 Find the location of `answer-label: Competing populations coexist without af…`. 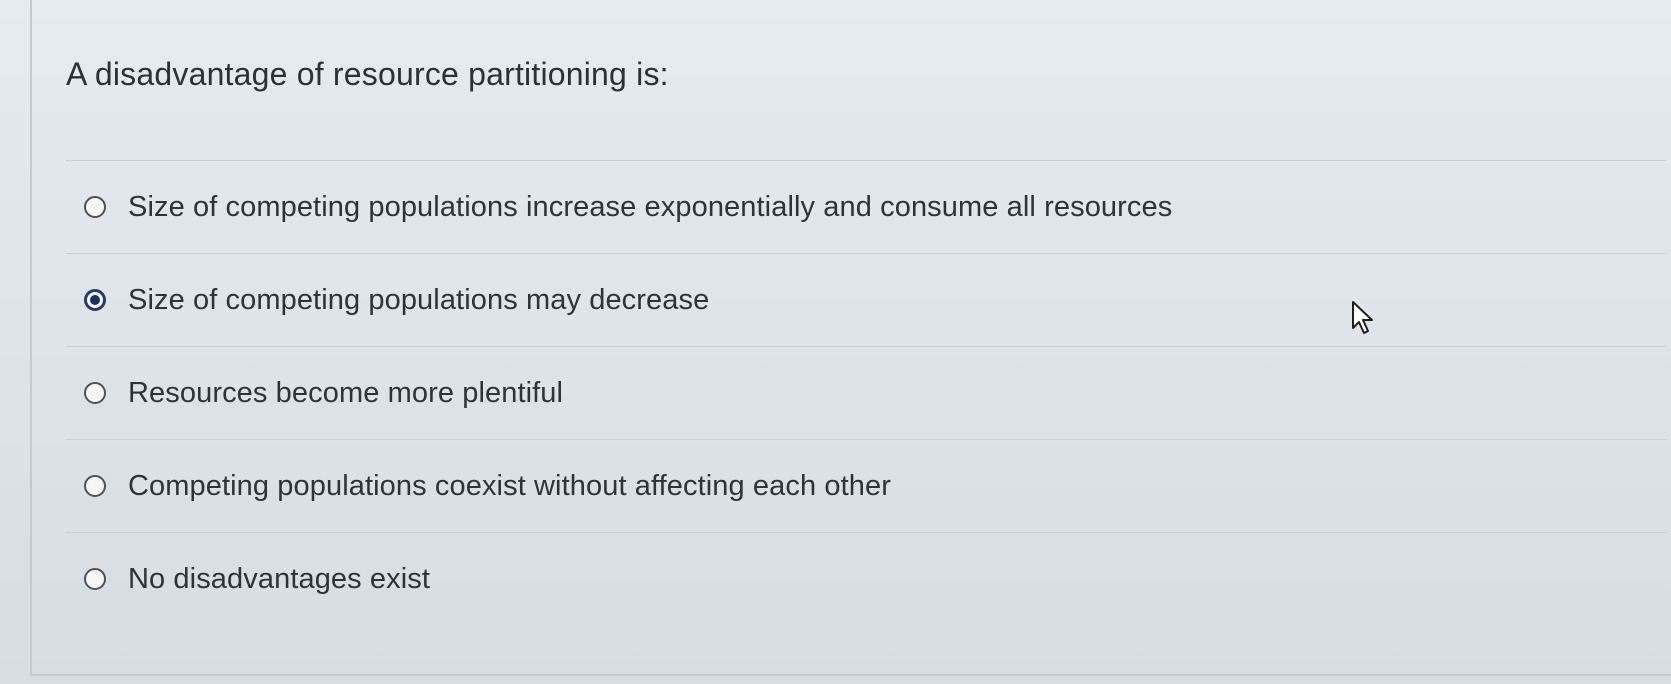

answer-label: Competing populations coexist without af… is located at coordinates (509, 485).